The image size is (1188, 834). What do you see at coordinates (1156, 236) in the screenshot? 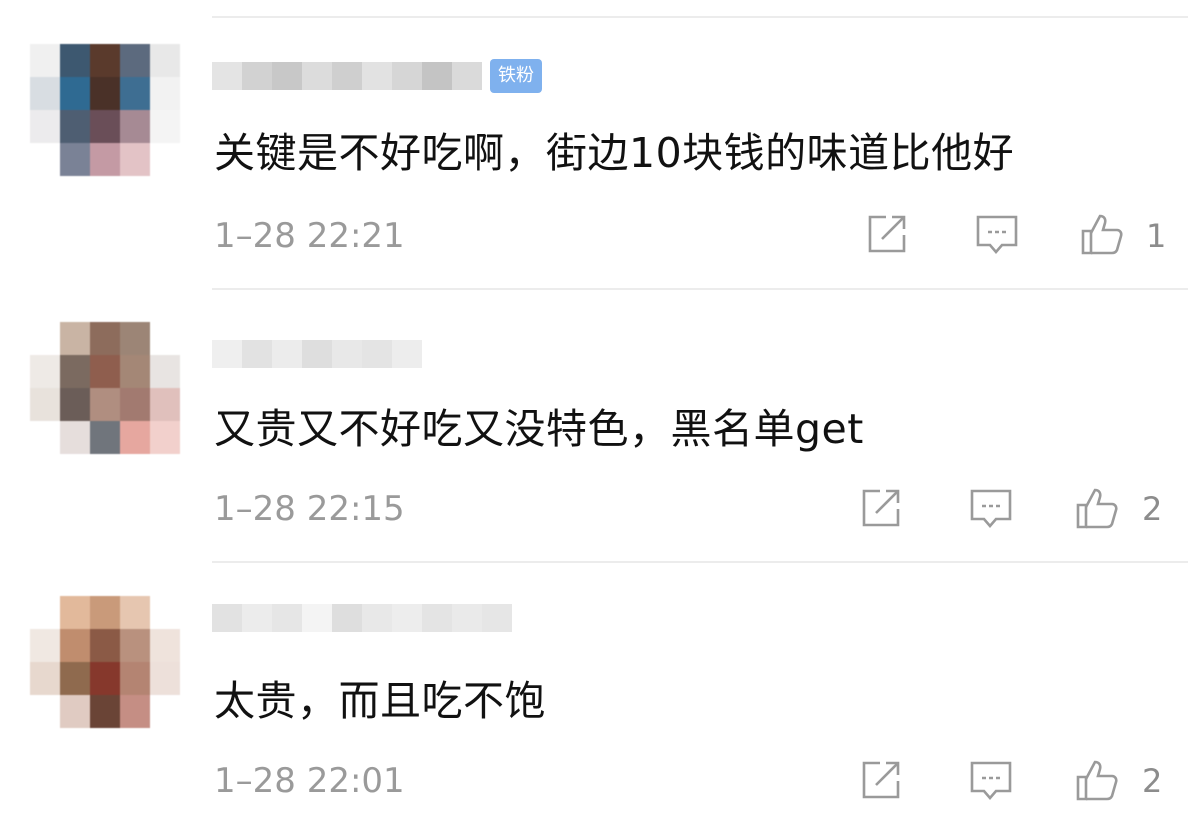
I see `like-count: 1` at bounding box center [1156, 236].